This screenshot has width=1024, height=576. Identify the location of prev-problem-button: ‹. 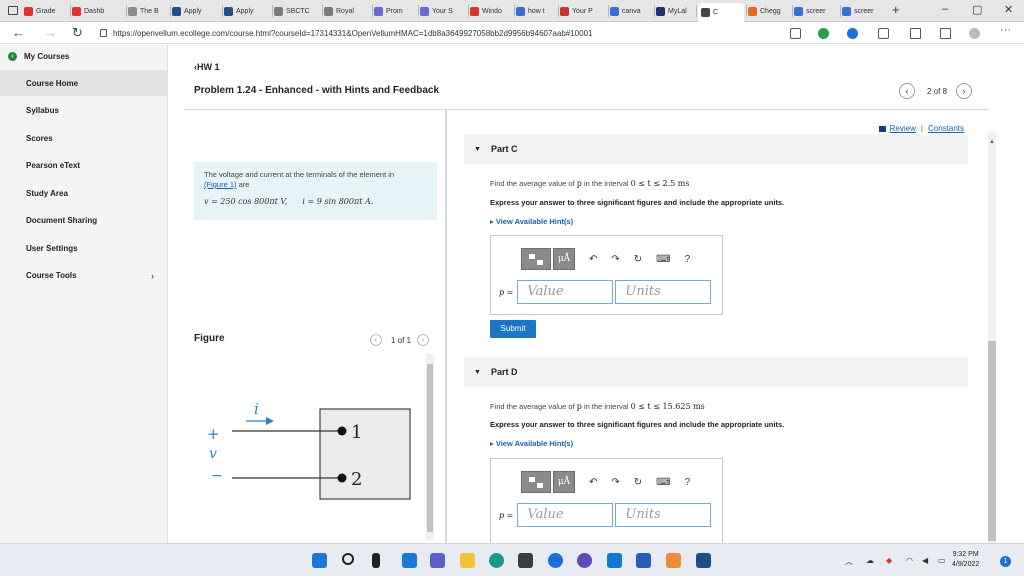
(907, 91).